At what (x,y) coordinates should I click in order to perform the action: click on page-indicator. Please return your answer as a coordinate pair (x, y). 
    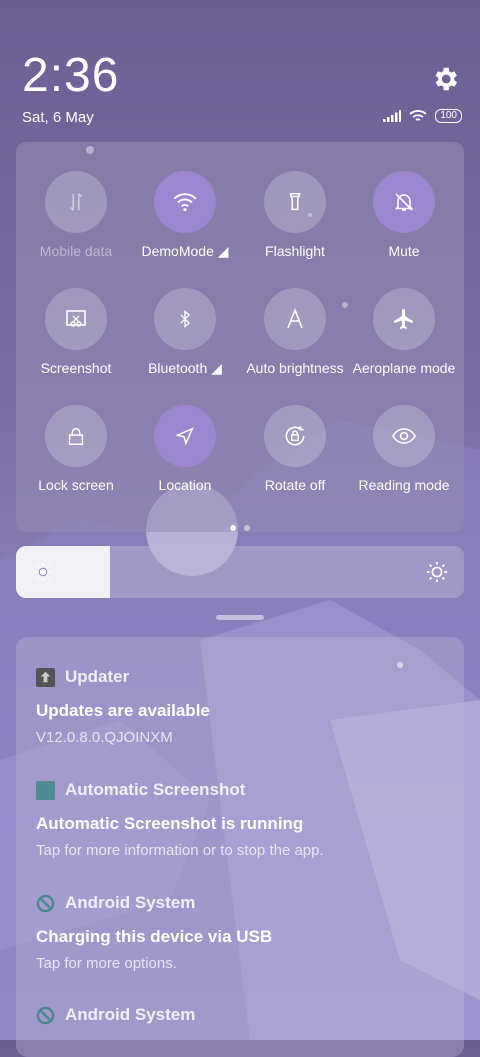
    Looking at the image, I should click on (240, 527).